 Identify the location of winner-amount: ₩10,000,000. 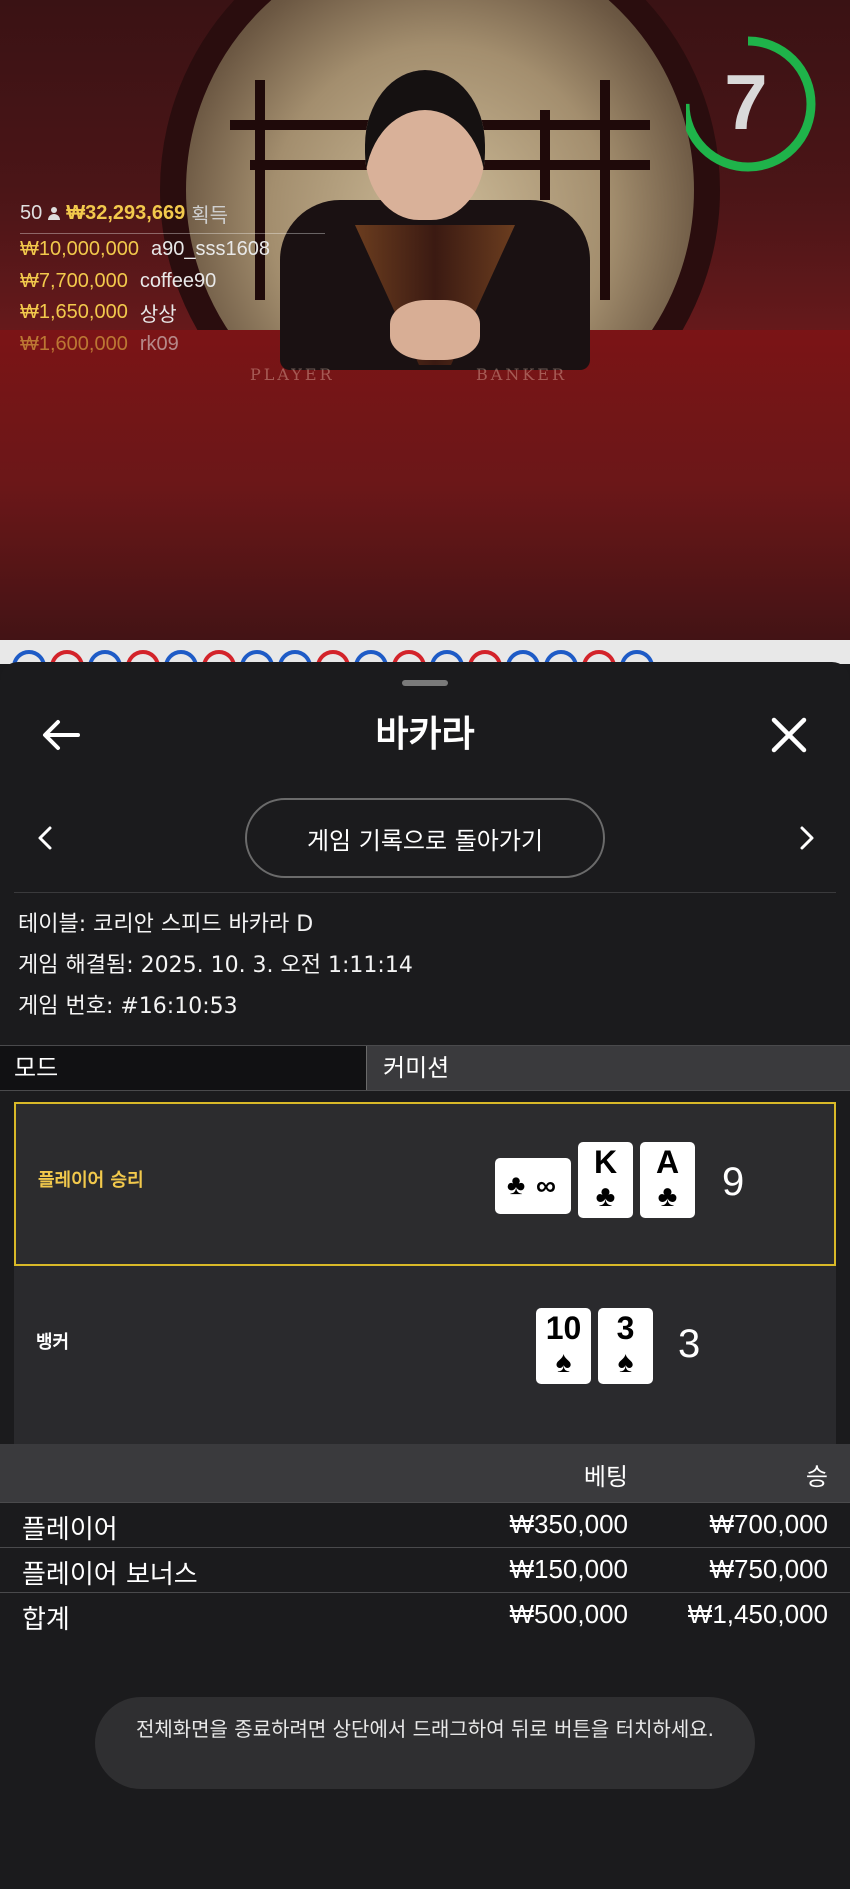
(79, 249).